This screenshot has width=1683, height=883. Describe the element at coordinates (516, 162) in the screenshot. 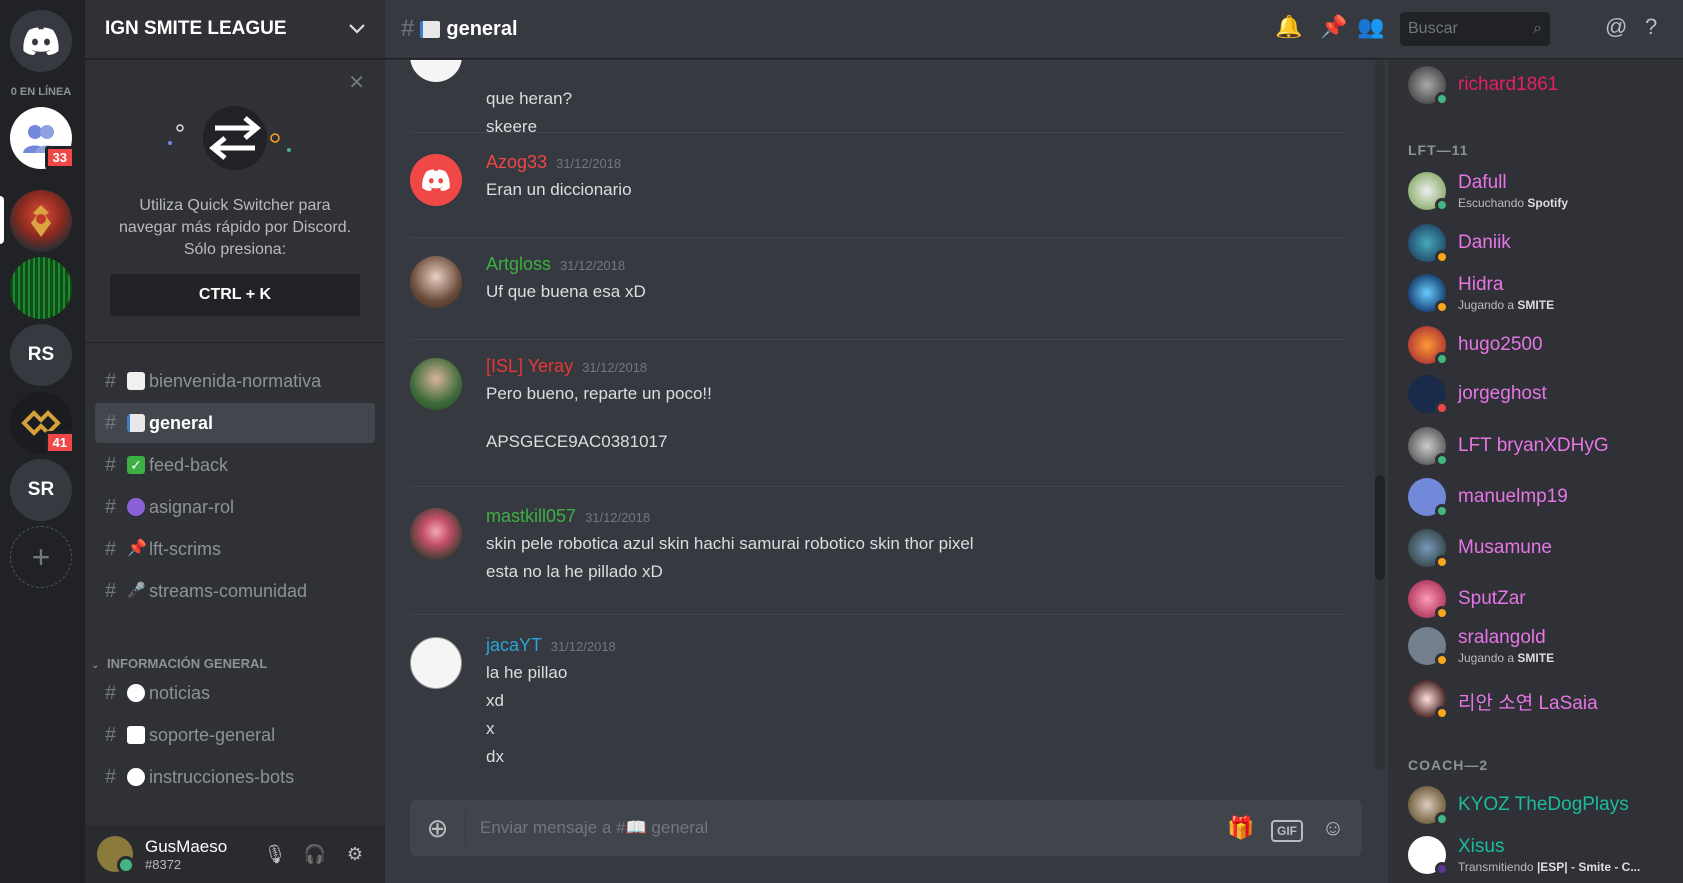

I see `message-author: Azog33` at that location.